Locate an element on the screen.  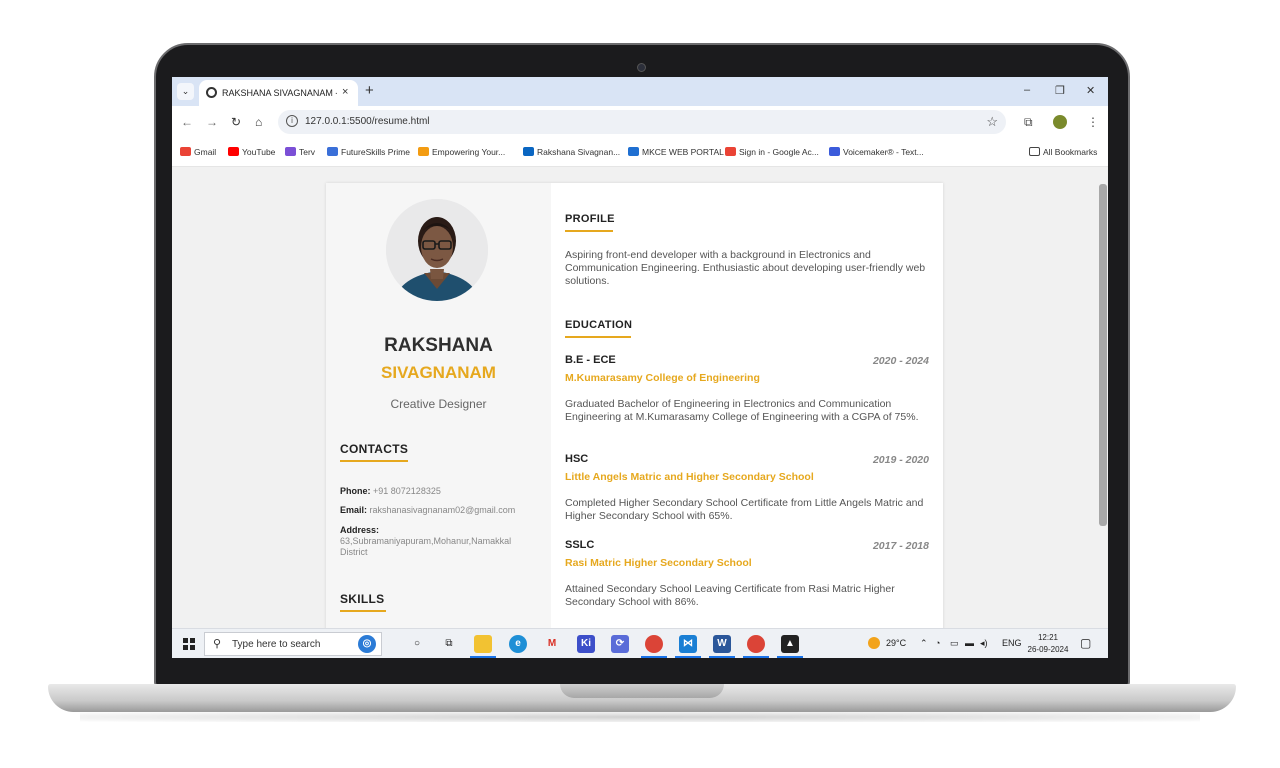
site-info-icon: i is located at coordinates (292, 121).